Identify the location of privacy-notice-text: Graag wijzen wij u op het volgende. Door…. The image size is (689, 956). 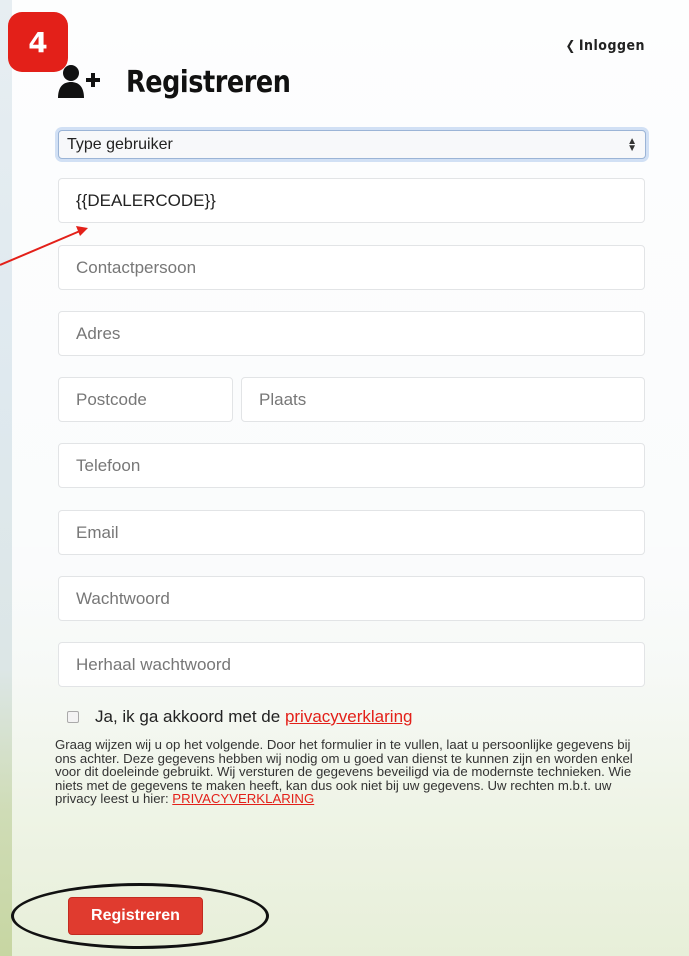
(344, 771).